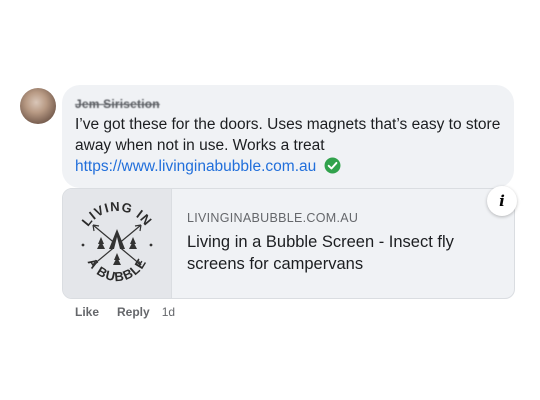 The image size is (540, 400). What do you see at coordinates (273, 218) in the screenshot?
I see `link-preview-domain: LIVINGINABUBBLE.COM.AU` at bounding box center [273, 218].